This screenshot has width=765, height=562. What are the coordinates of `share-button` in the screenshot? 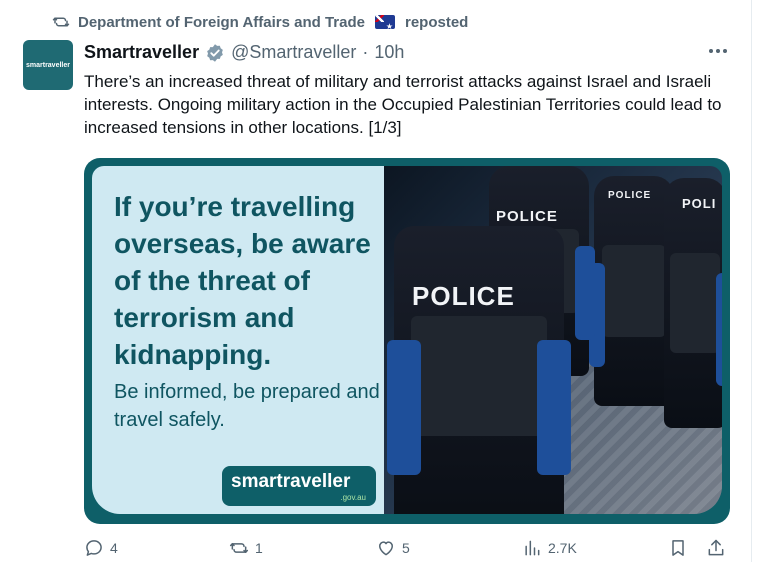 It's located at (716, 548).